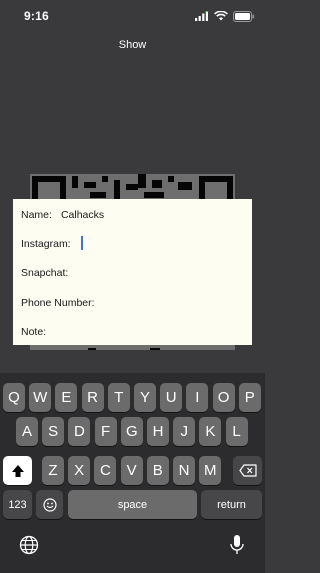  What do you see at coordinates (29, 545) in the screenshot?
I see `globe-icon` at bounding box center [29, 545].